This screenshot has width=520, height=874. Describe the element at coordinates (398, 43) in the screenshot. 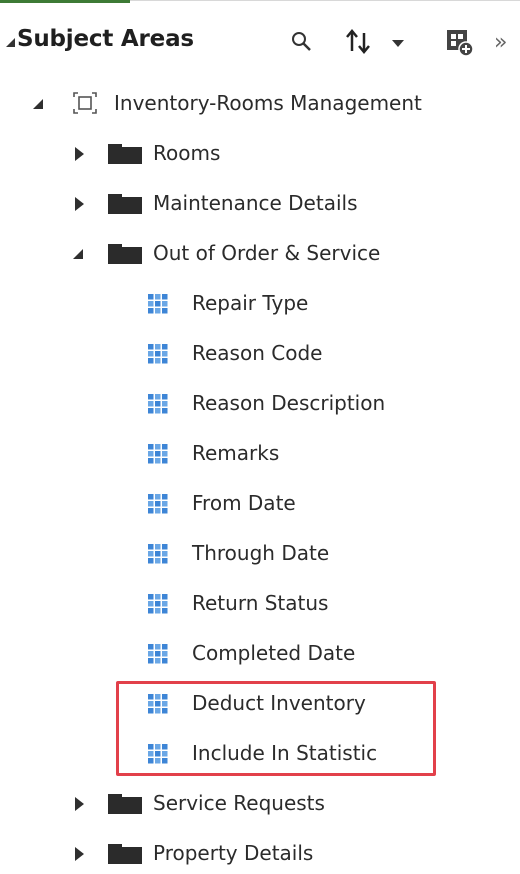

I see `chevron-down-icon` at that location.